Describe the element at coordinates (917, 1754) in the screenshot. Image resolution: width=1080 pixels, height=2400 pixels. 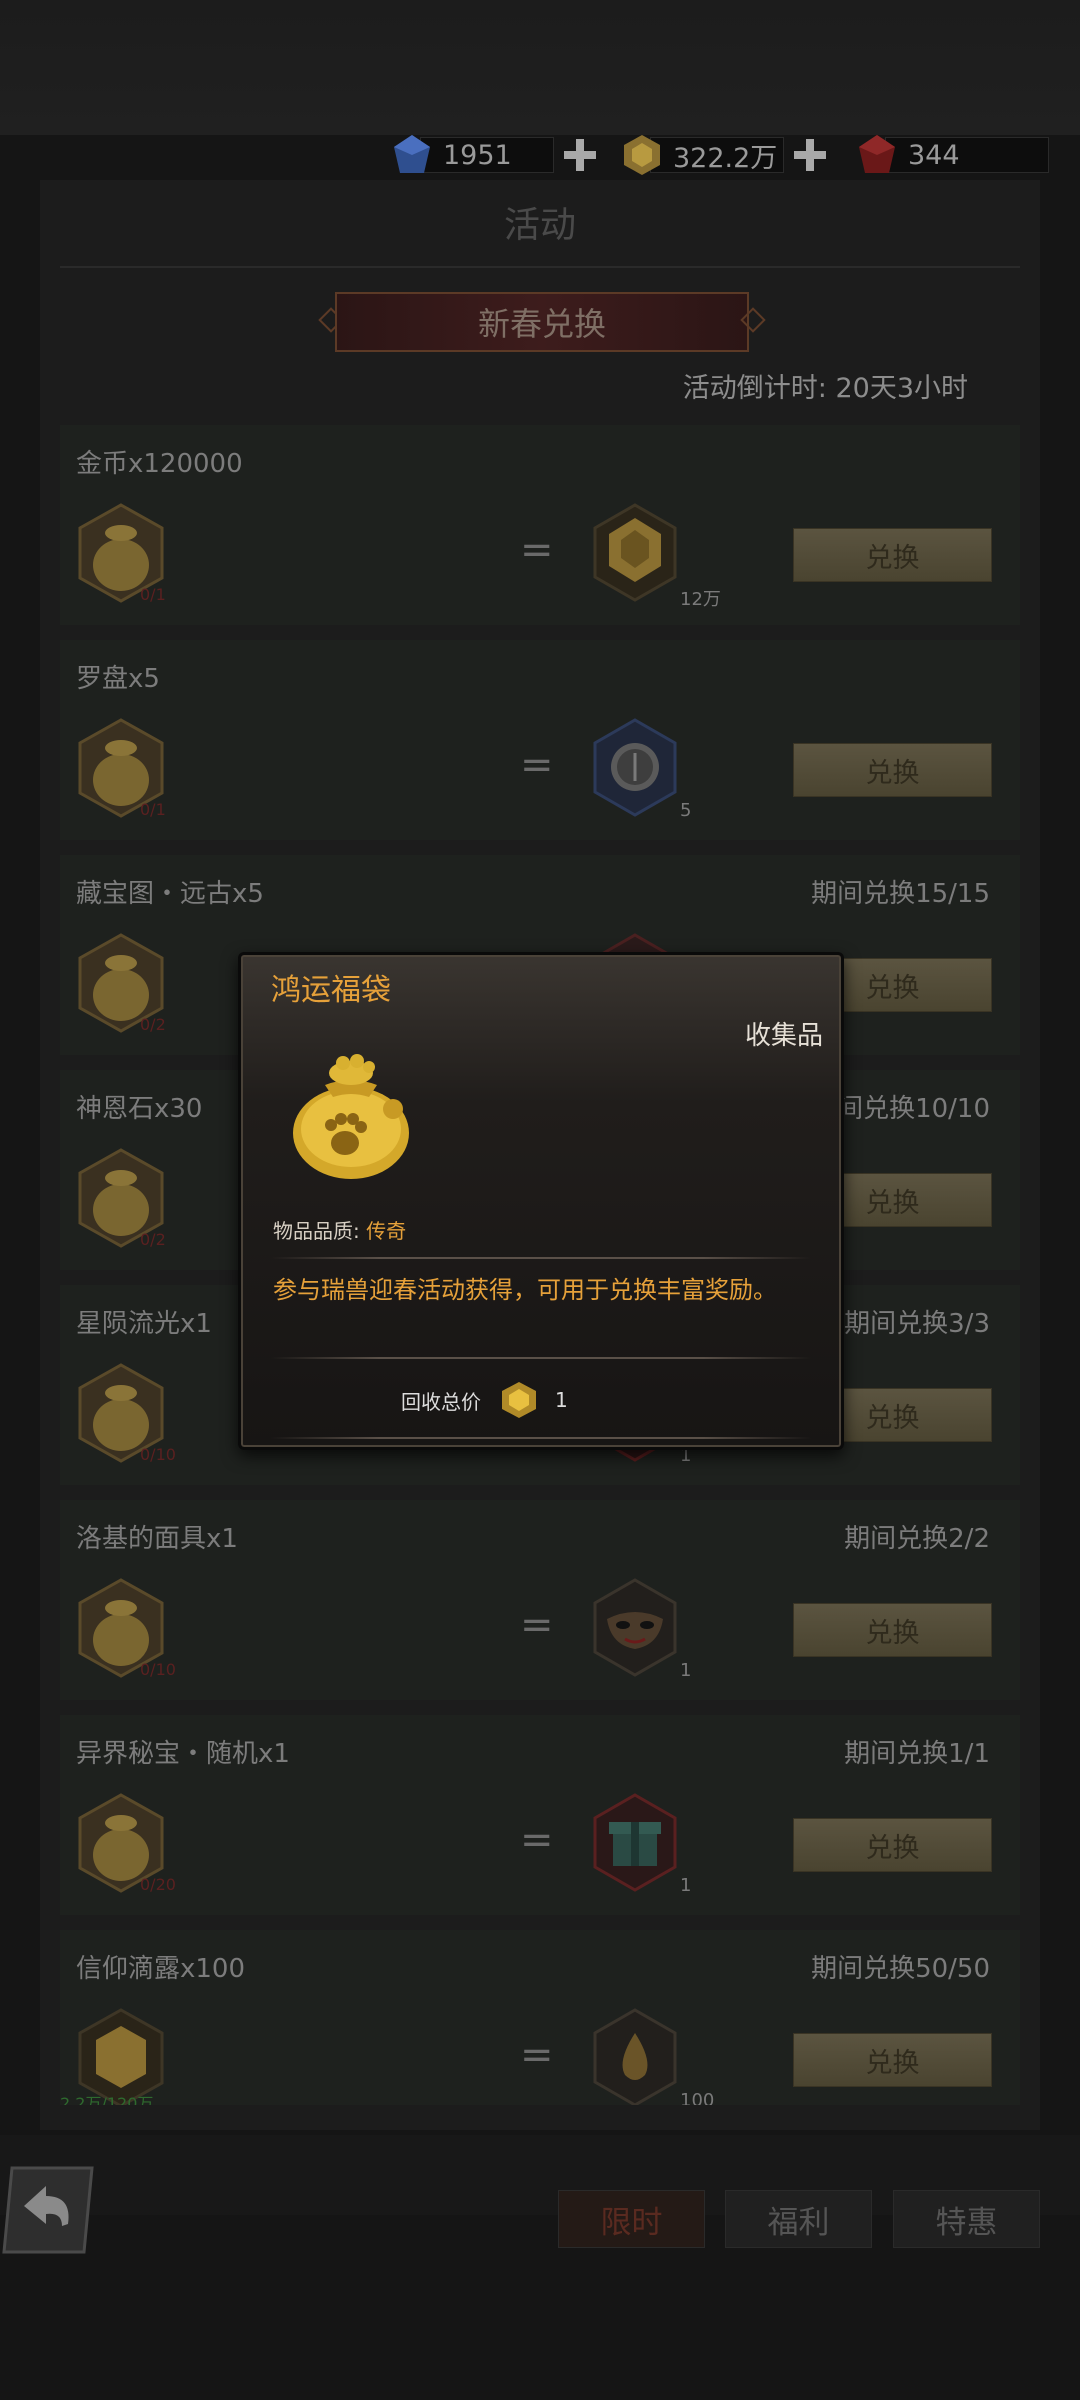
I see `item-limit: 期间兑换1/1` at that location.